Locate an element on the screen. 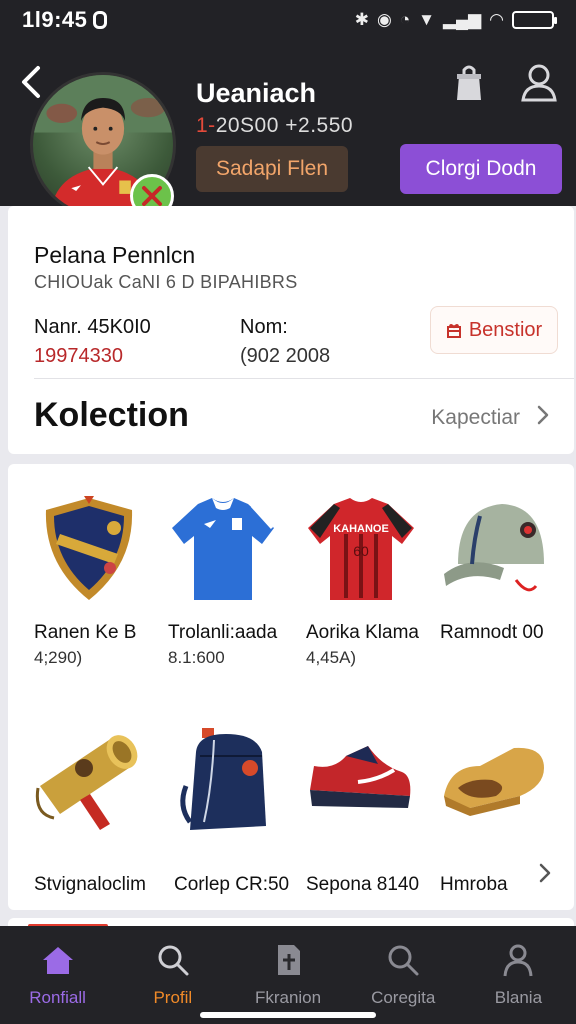 The width and height of the screenshot is (576, 1024). collection-item: Sepona 8140 is located at coordinates (374, 811).